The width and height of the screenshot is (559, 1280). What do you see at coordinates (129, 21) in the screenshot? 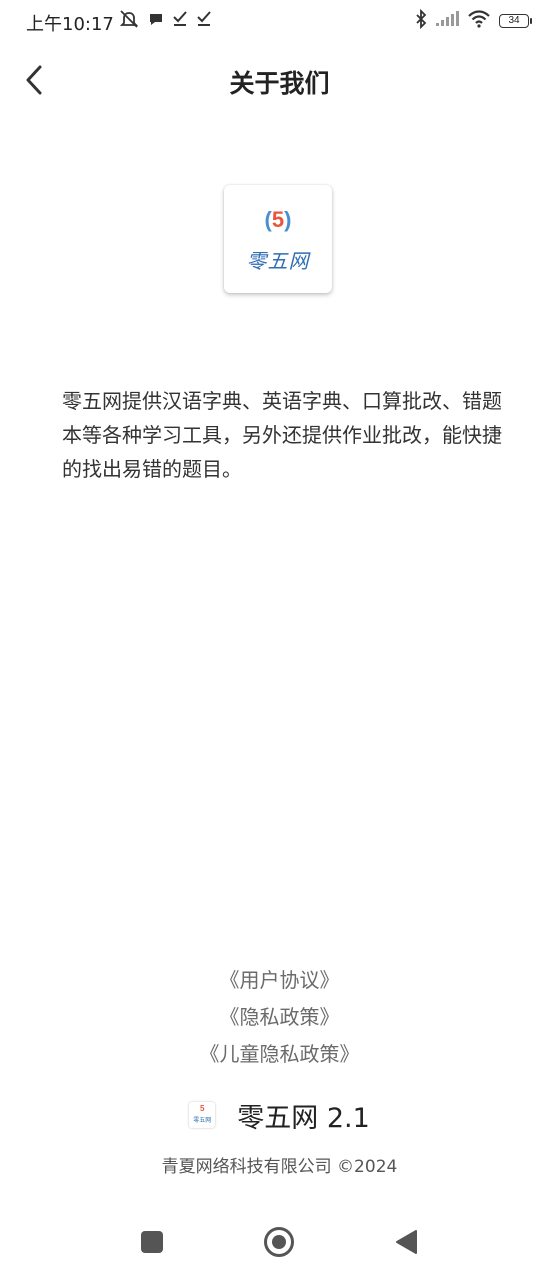
I see `mute-icon` at bounding box center [129, 21].